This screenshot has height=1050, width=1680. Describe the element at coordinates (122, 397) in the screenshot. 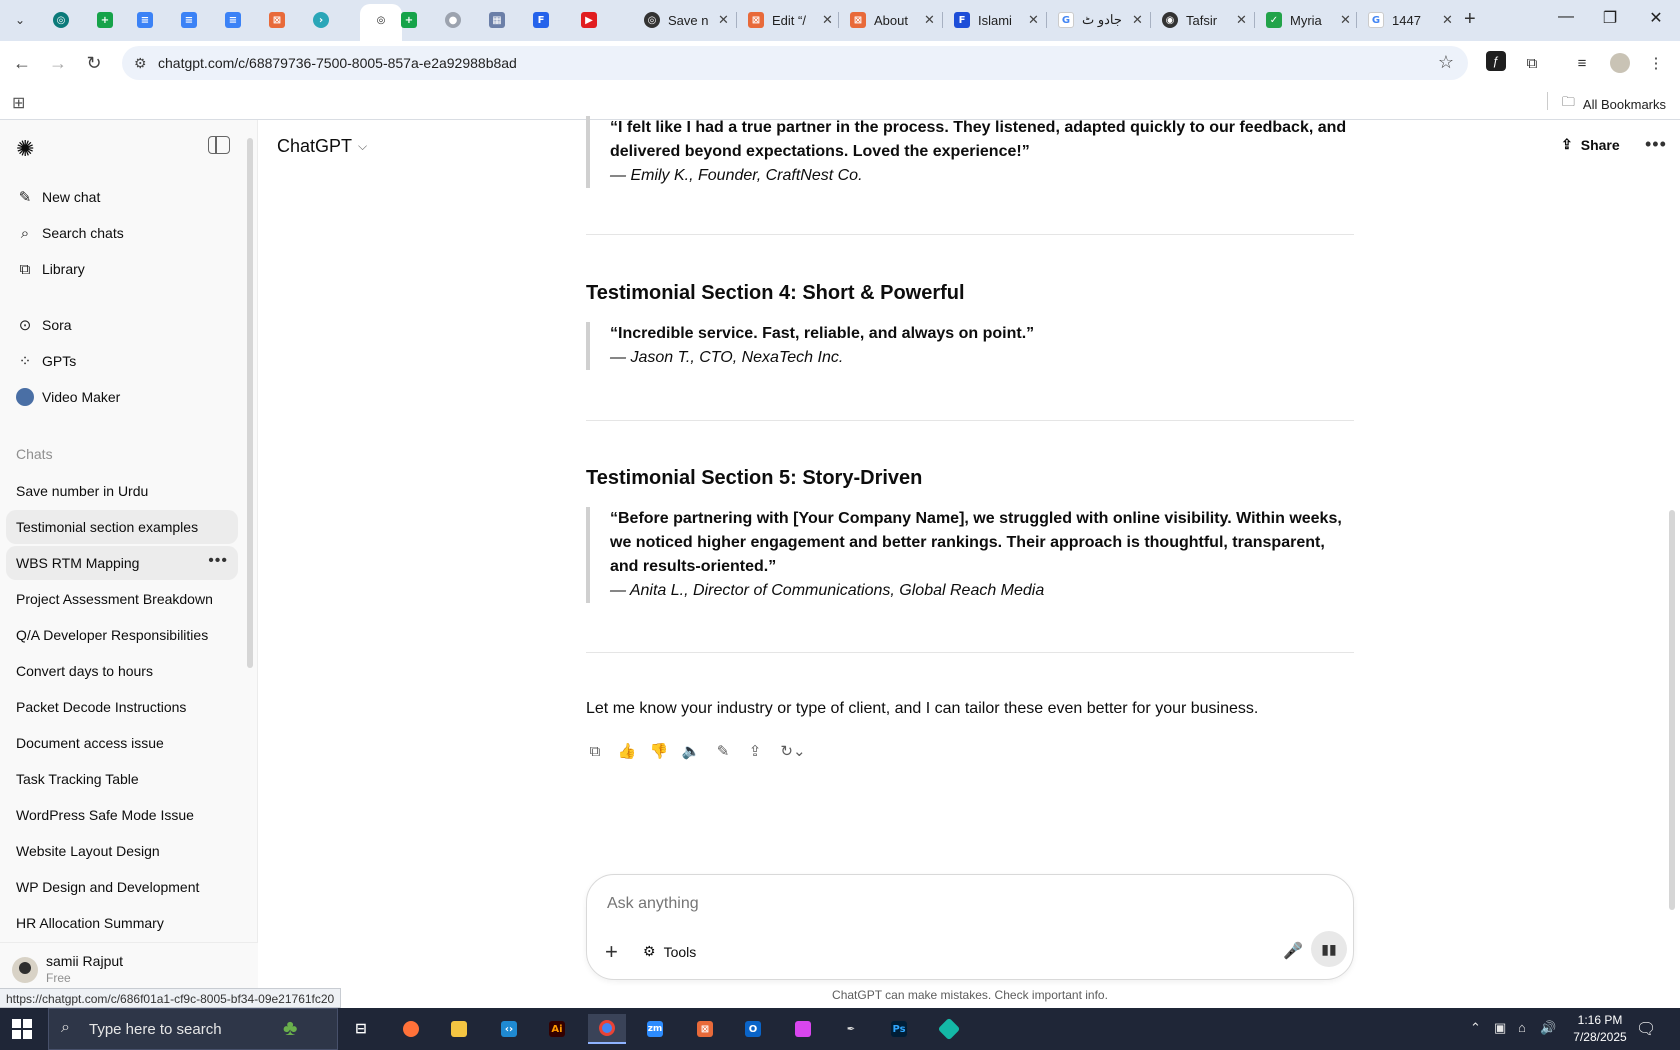

I see `sidebar-item-video-maker: Video Maker` at that location.